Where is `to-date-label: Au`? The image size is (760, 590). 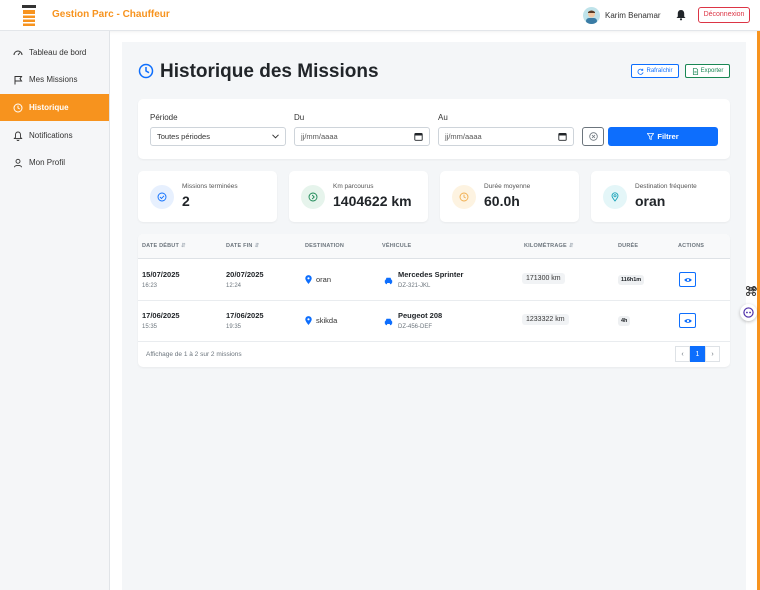 to-date-label: Au is located at coordinates (443, 117).